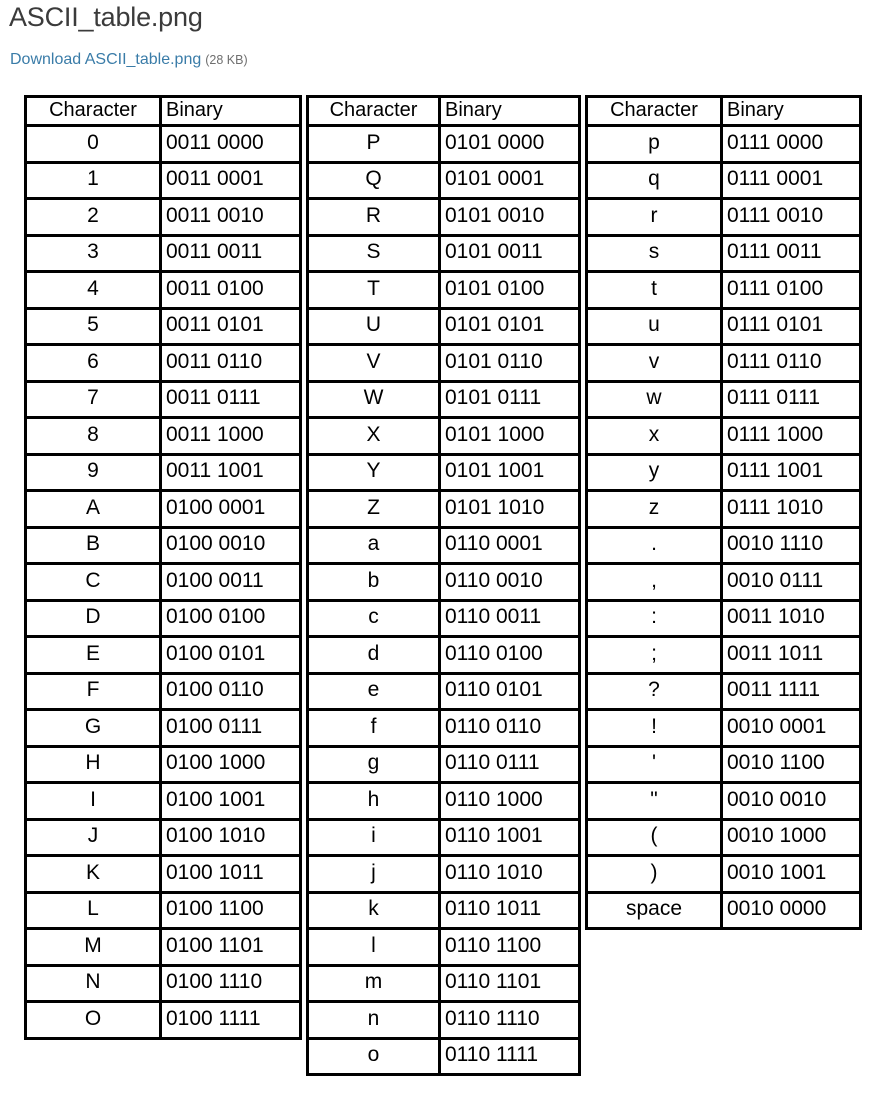  I want to click on table-row: k 0110 1011, so click(443, 911).